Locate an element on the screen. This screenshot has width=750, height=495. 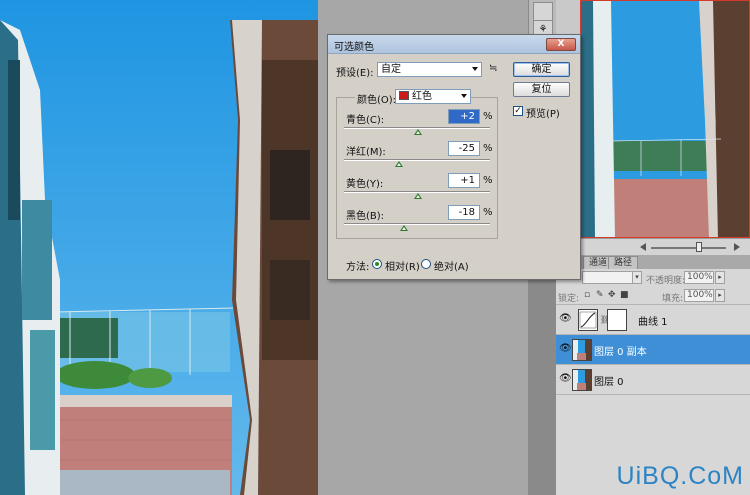
slider-label: 洋红(M): is located at coordinates (366, 152).